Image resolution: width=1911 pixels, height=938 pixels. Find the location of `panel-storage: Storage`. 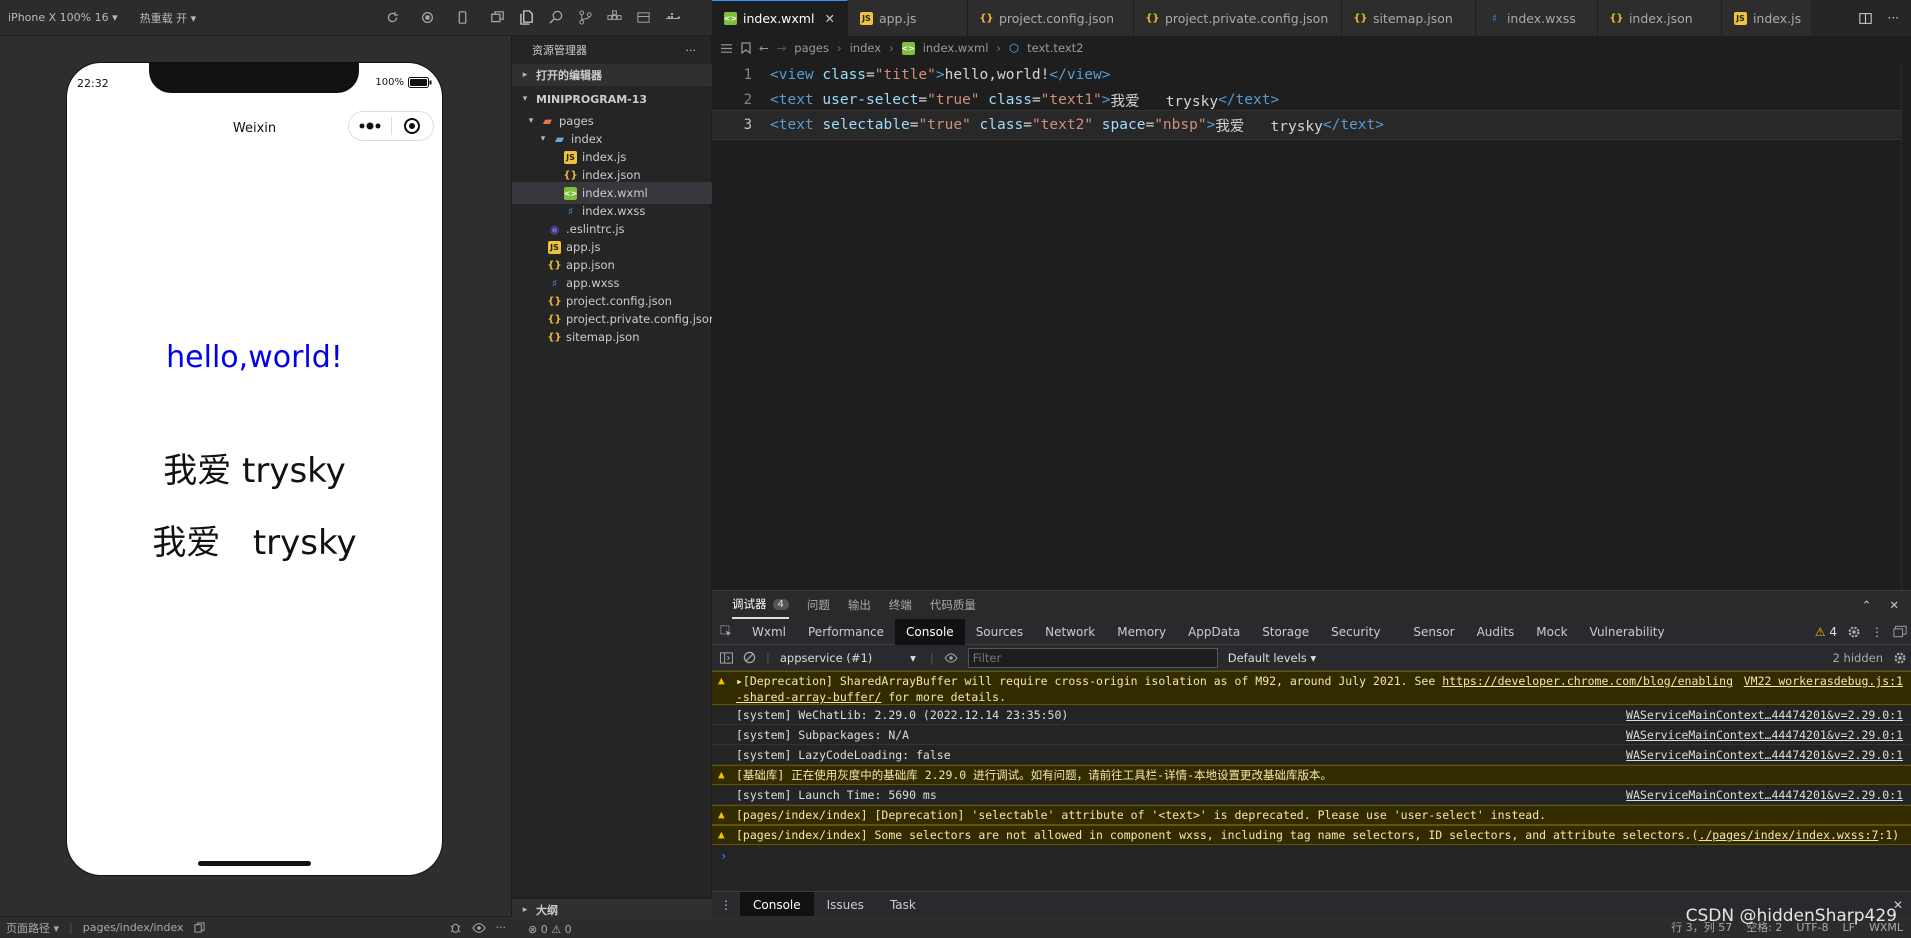

panel-storage: Storage is located at coordinates (1285, 632).